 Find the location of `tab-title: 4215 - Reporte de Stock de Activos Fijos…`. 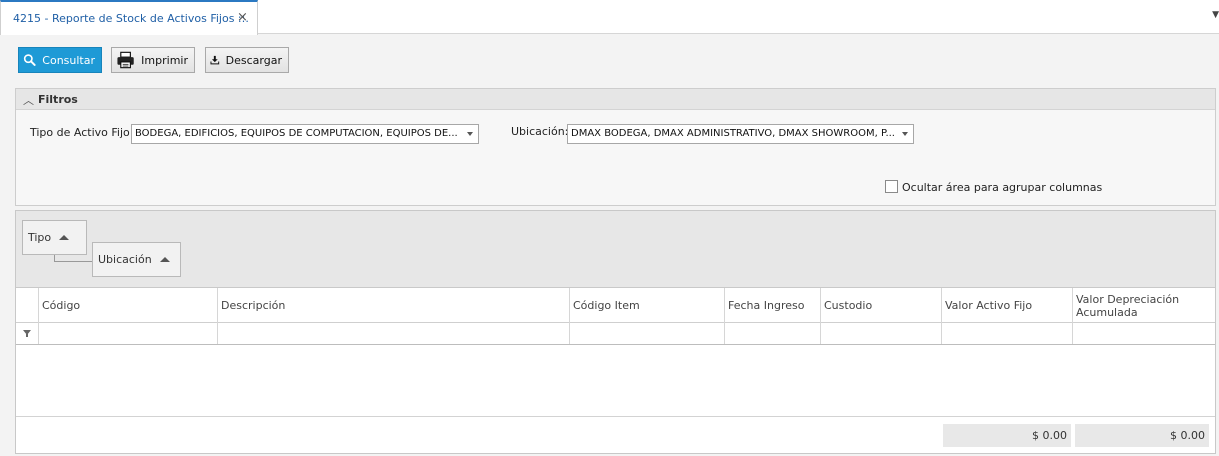

tab-title: 4215 - Reporte de Stock de Activos Fijos… is located at coordinates (131, 18).